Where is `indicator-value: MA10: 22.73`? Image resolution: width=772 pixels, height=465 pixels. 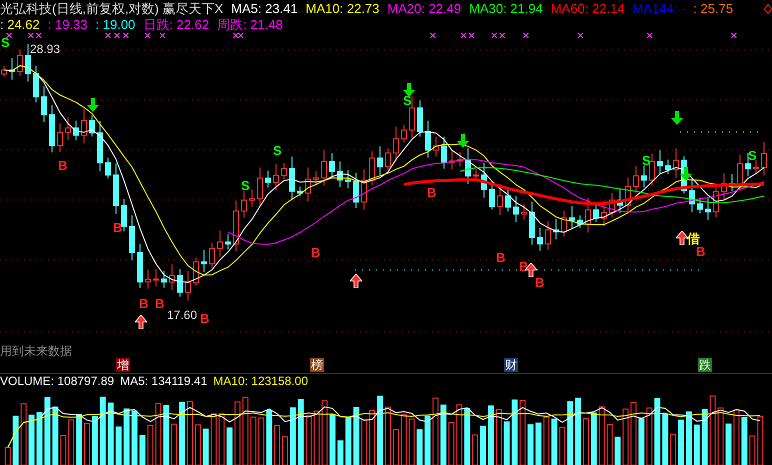 indicator-value: MA10: 22.73 is located at coordinates (343, 9).